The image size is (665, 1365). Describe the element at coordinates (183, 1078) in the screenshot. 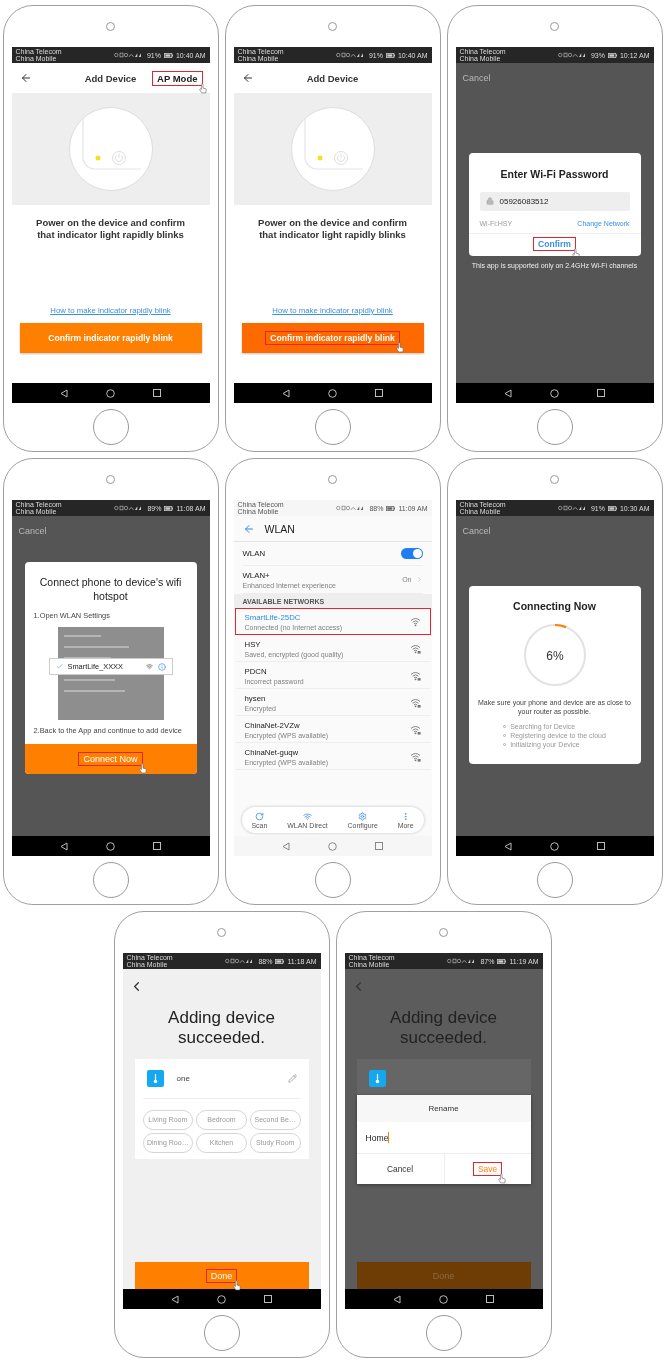

I see `device-name: one` at that location.